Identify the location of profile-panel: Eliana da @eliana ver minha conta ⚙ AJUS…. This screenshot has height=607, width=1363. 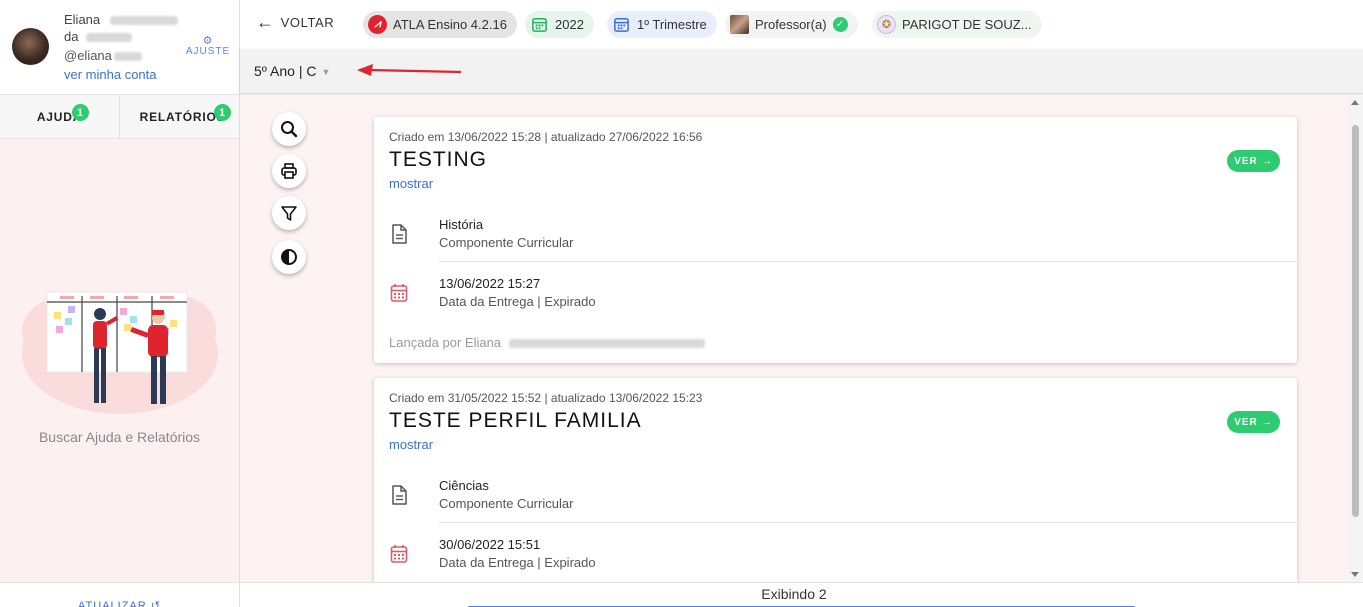
(119, 47).